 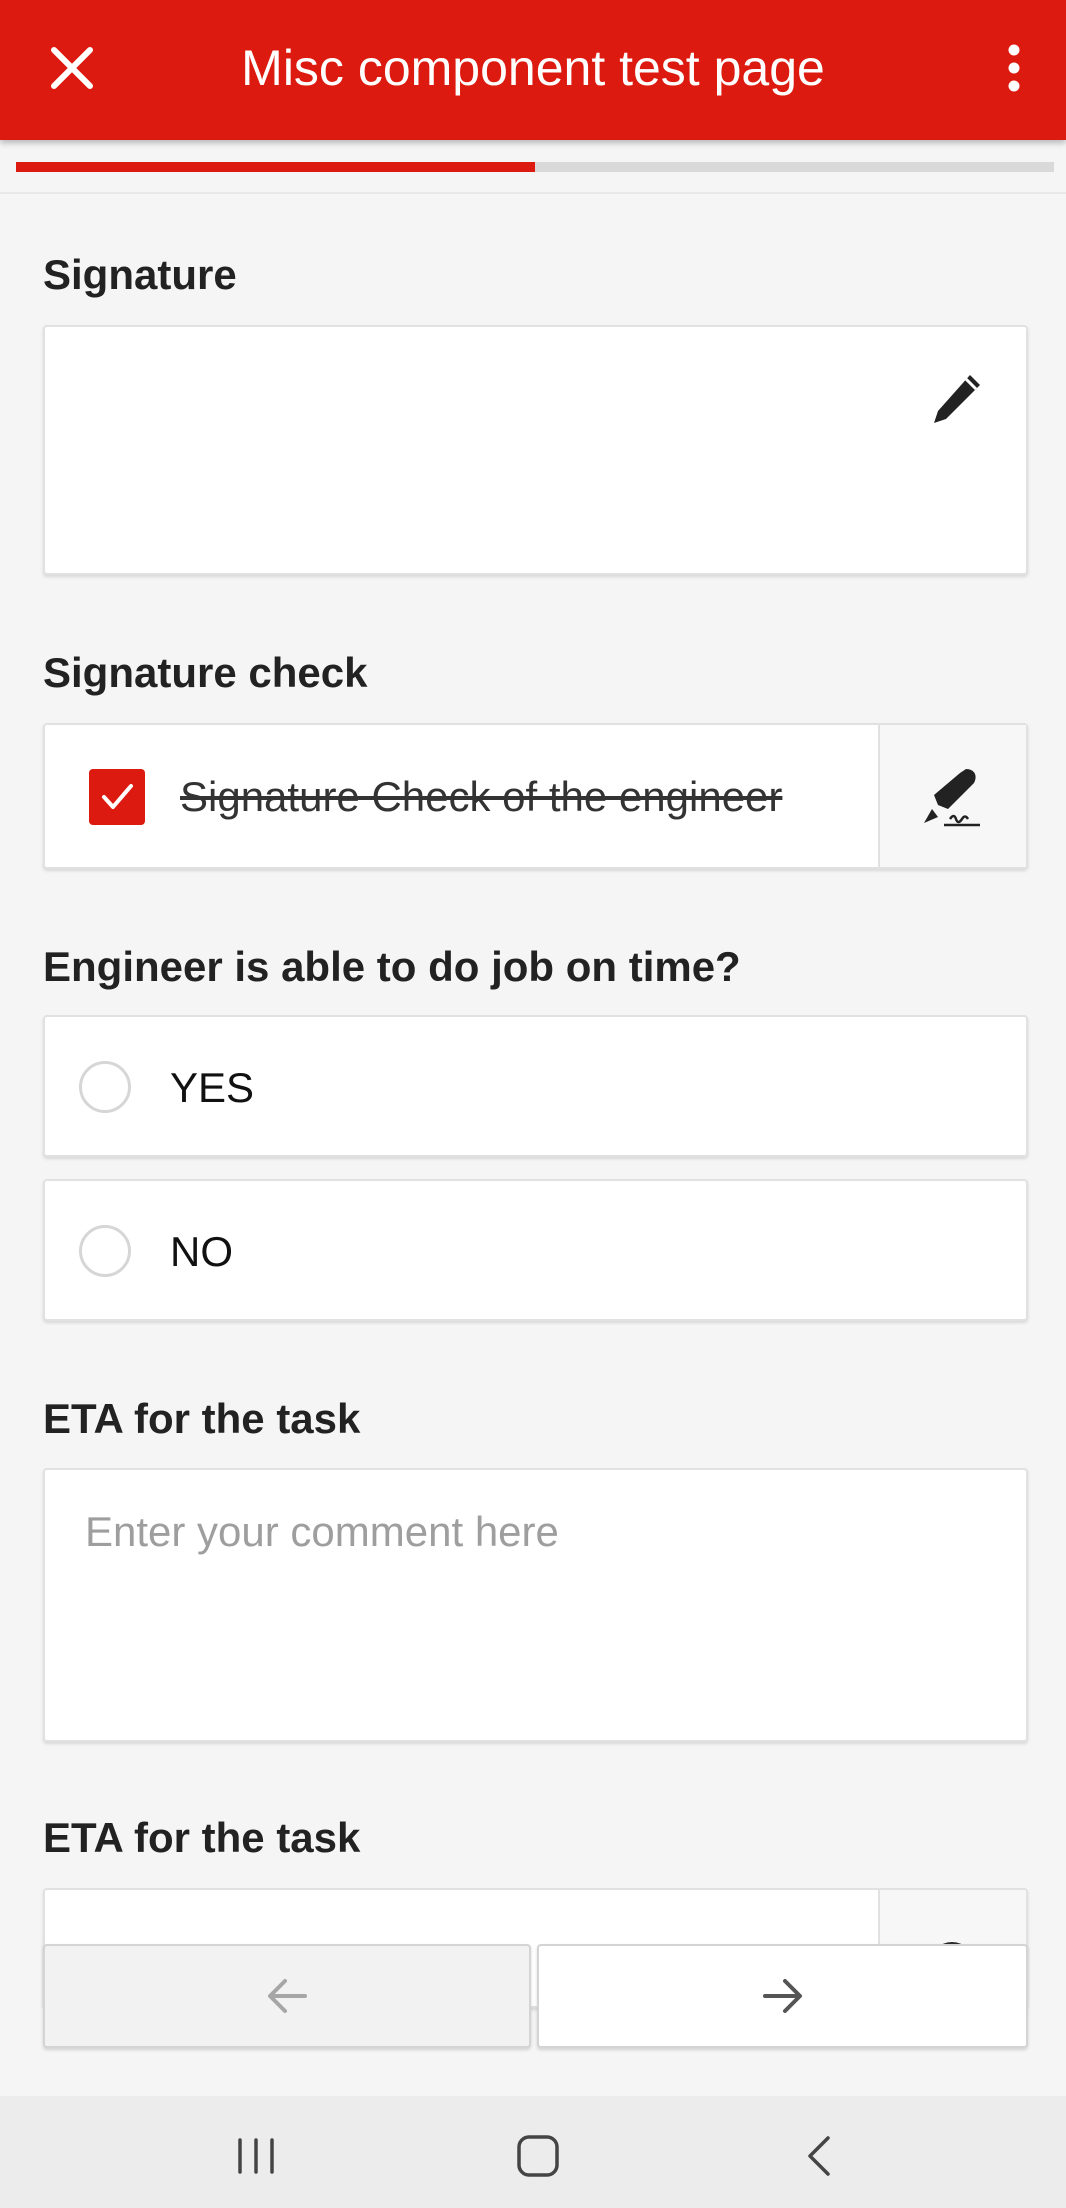 What do you see at coordinates (956, 399) in the screenshot?
I see `pencil-icon` at bounding box center [956, 399].